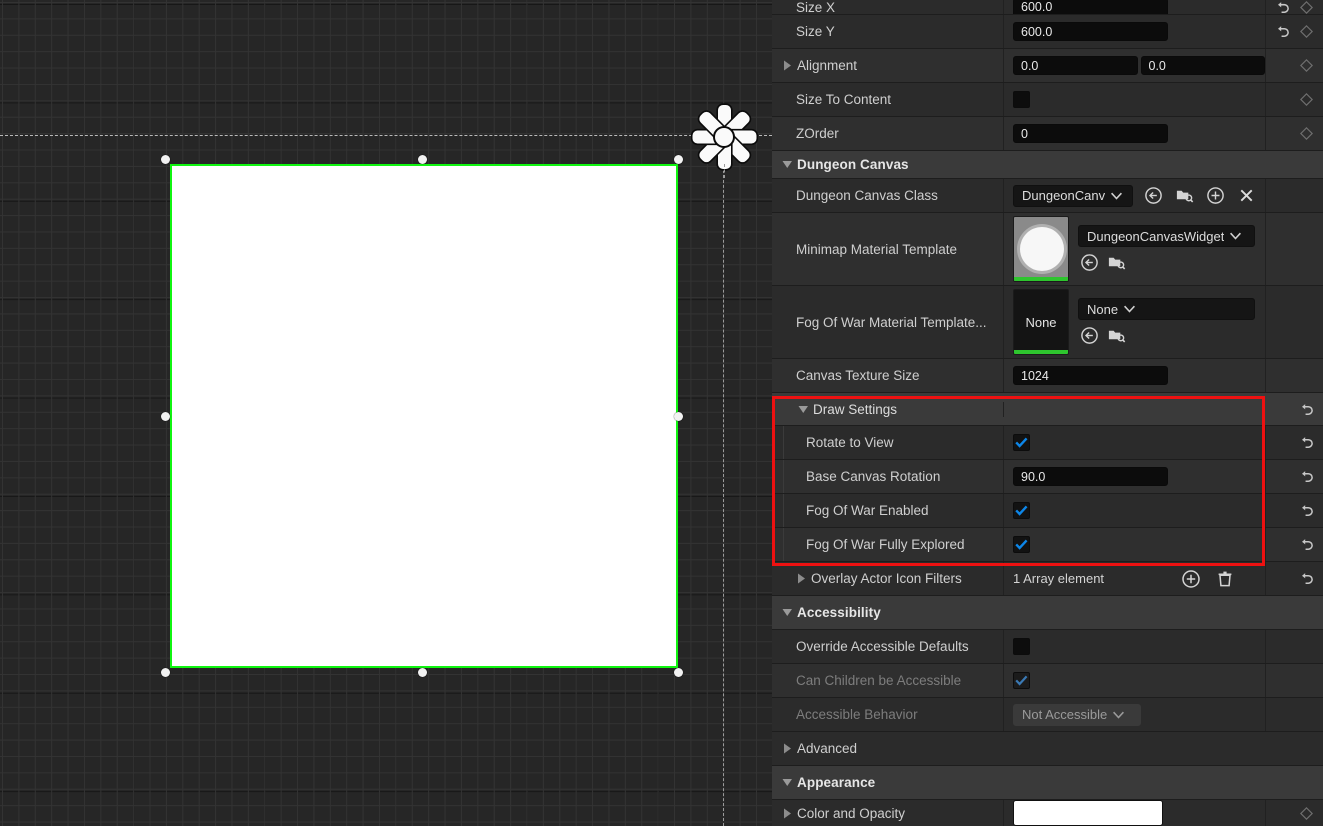 The image size is (1323, 826). Describe the element at coordinates (1191, 579) in the screenshot. I see `add-element-icon` at that location.